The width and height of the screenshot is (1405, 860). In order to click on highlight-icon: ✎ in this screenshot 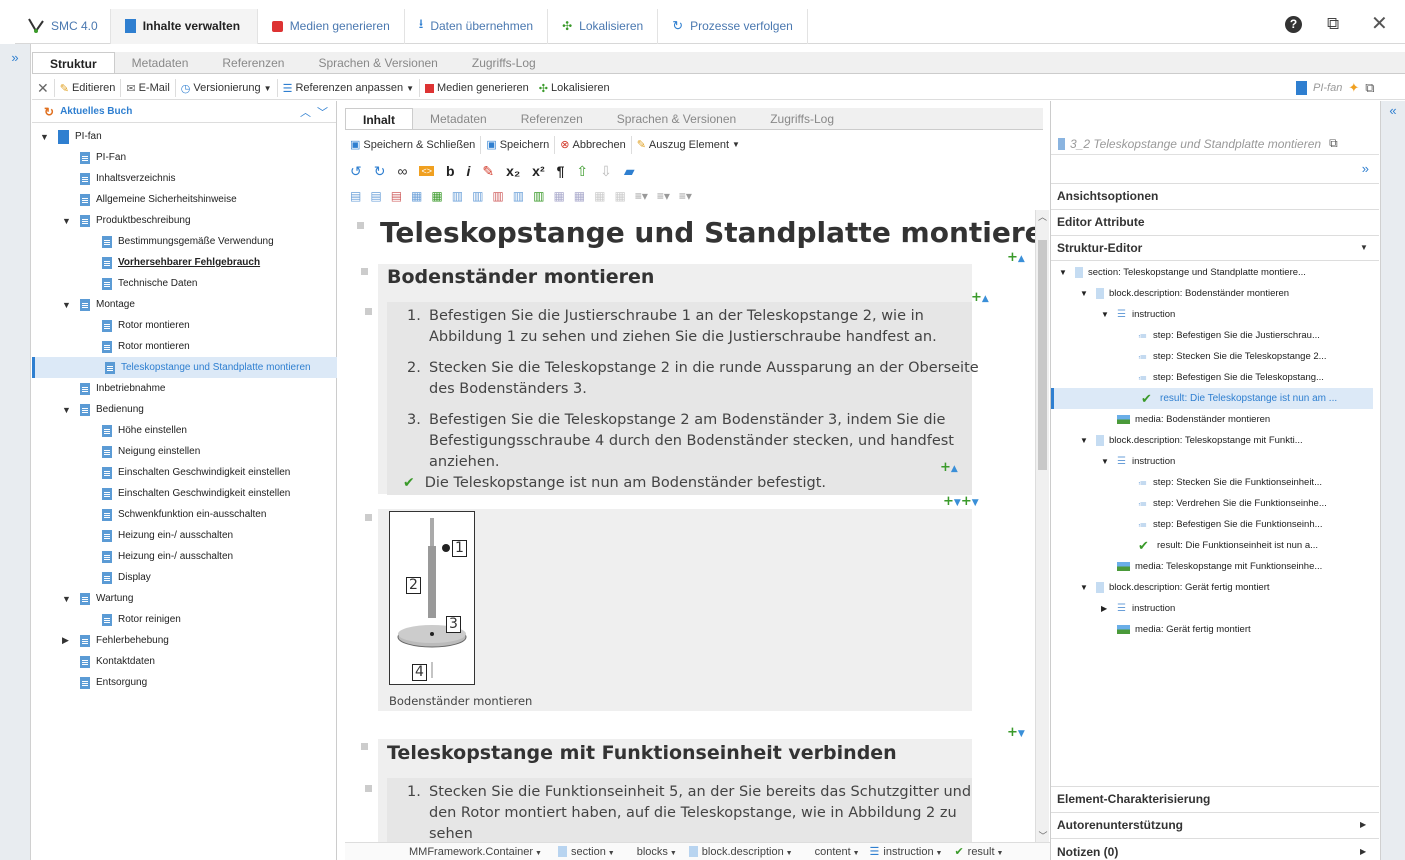, I will do `click(488, 171)`.